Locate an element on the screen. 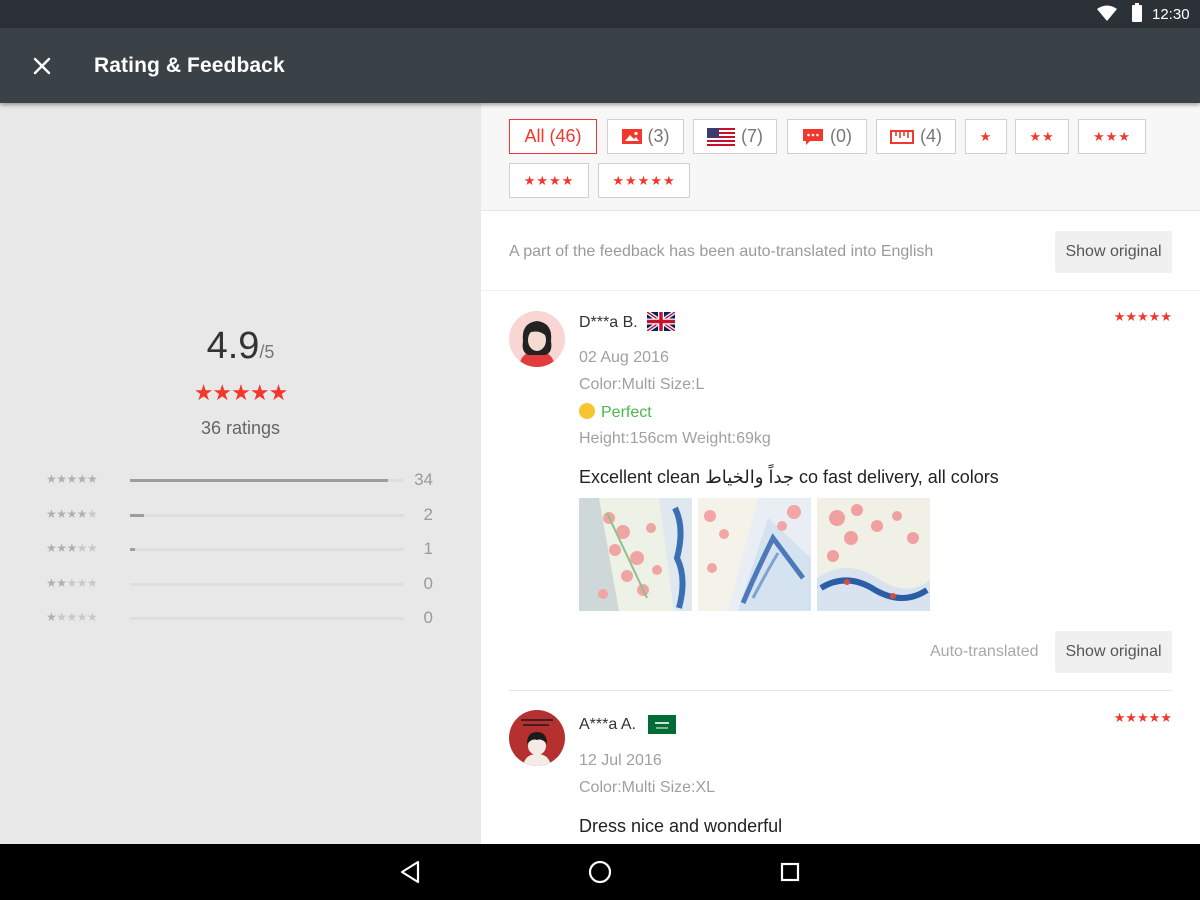 This screenshot has width=1200, height=900. filter-3-star-label: ★★★ is located at coordinates (1112, 136).